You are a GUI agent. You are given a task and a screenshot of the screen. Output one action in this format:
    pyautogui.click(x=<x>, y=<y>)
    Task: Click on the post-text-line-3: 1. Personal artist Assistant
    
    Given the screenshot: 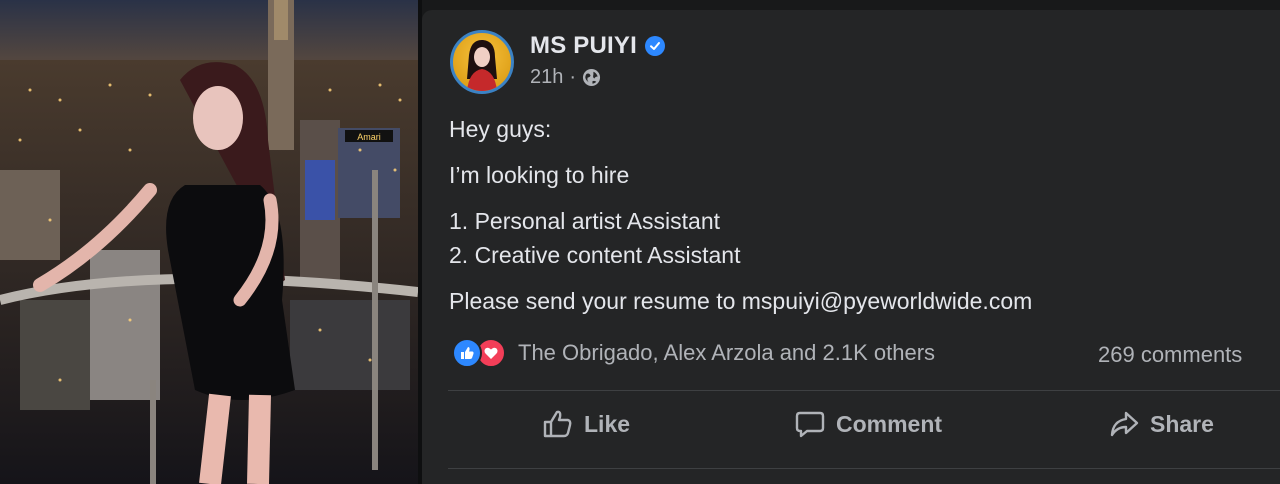 What is the action you would take?
    pyautogui.click(x=585, y=221)
    